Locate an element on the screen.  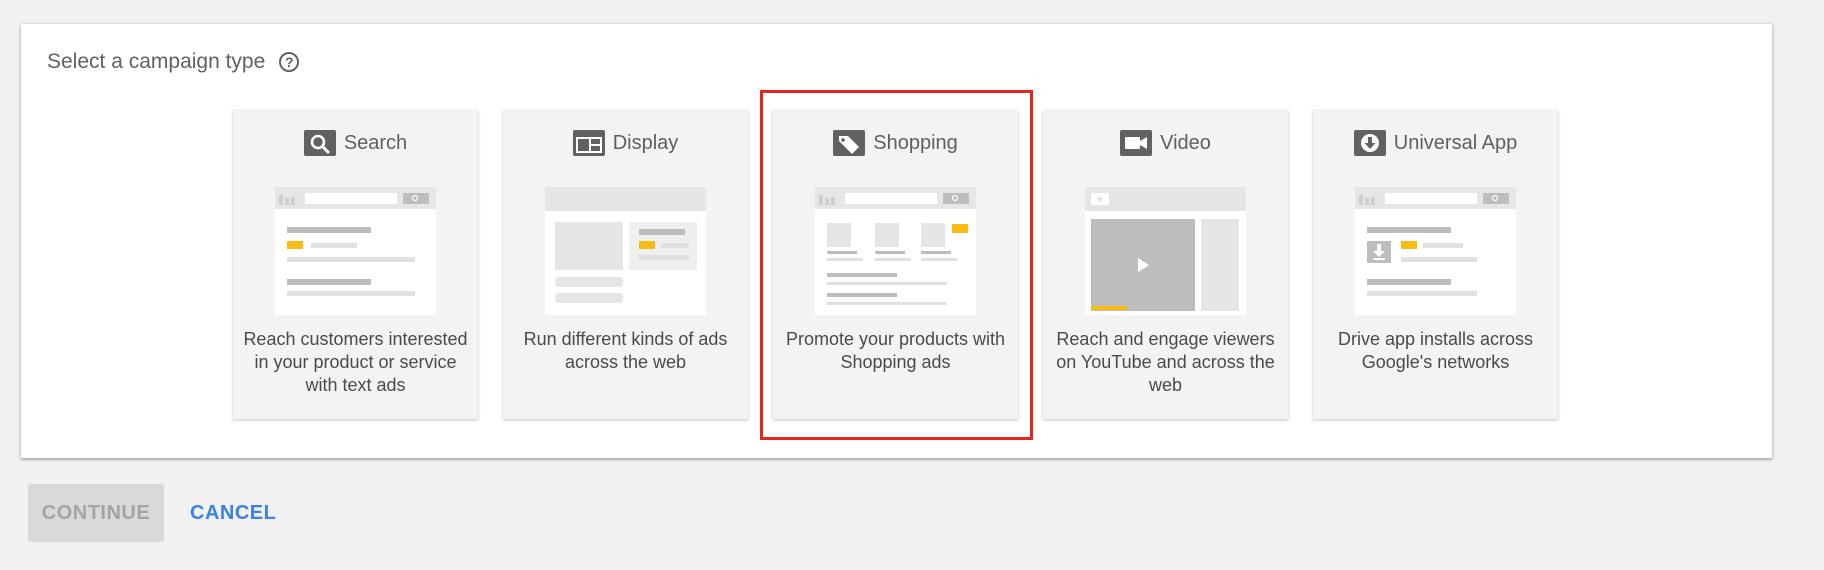
video-ad-illustration is located at coordinates (1165, 251).